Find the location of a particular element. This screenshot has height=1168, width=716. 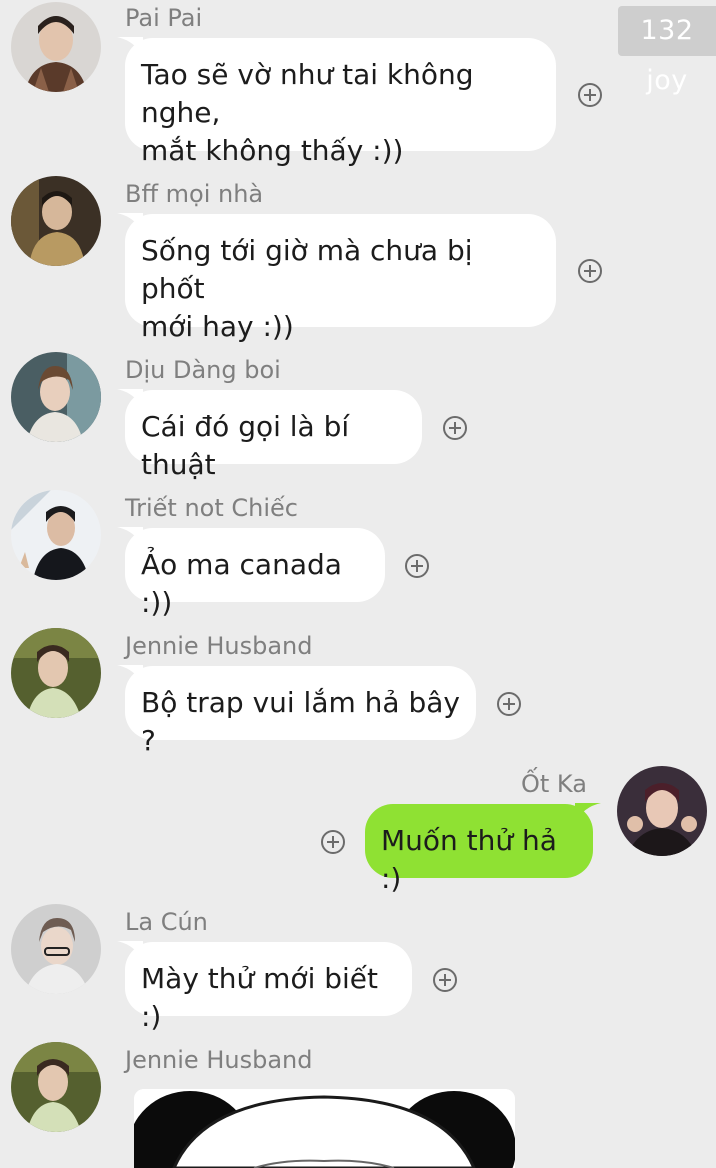

message-text: Mày thử mới biết :) is located at coordinates (264, 997).